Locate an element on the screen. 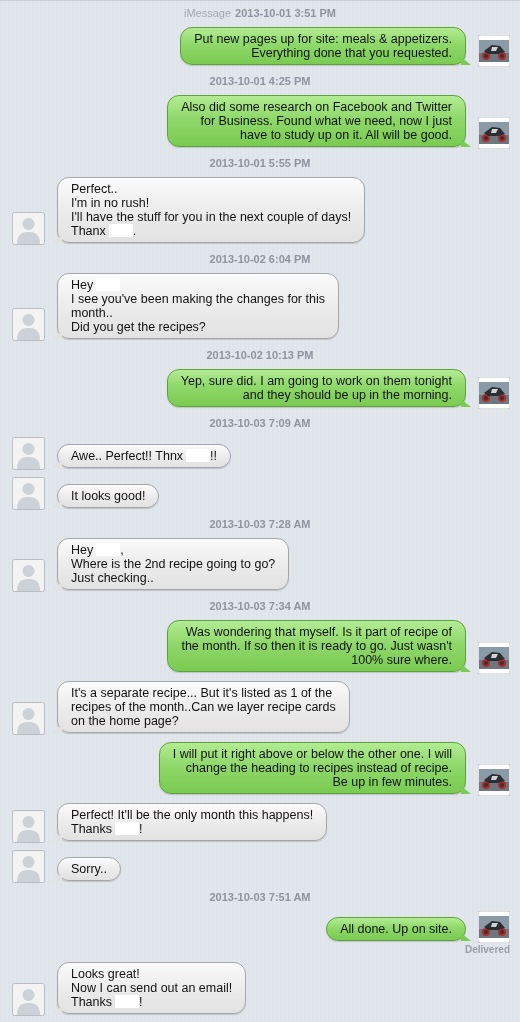 The image size is (520, 1022). timestamp: 2013-10-02 6:04 PM is located at coordinates (260, 259).